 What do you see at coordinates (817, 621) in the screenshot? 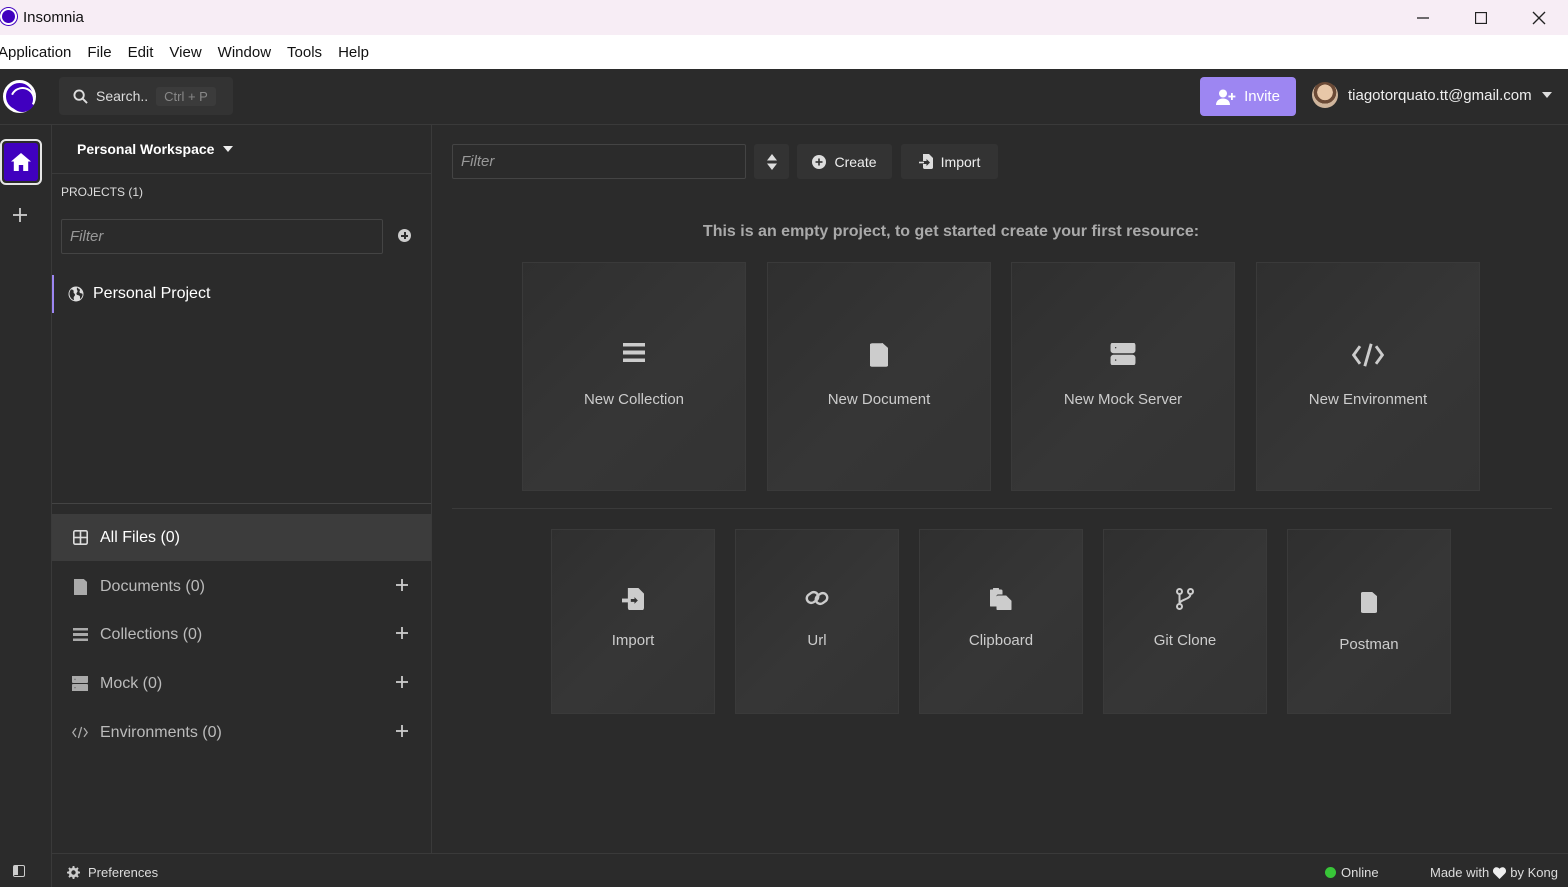
I see `import-url-card: Url` at bounding box center [817, 621].